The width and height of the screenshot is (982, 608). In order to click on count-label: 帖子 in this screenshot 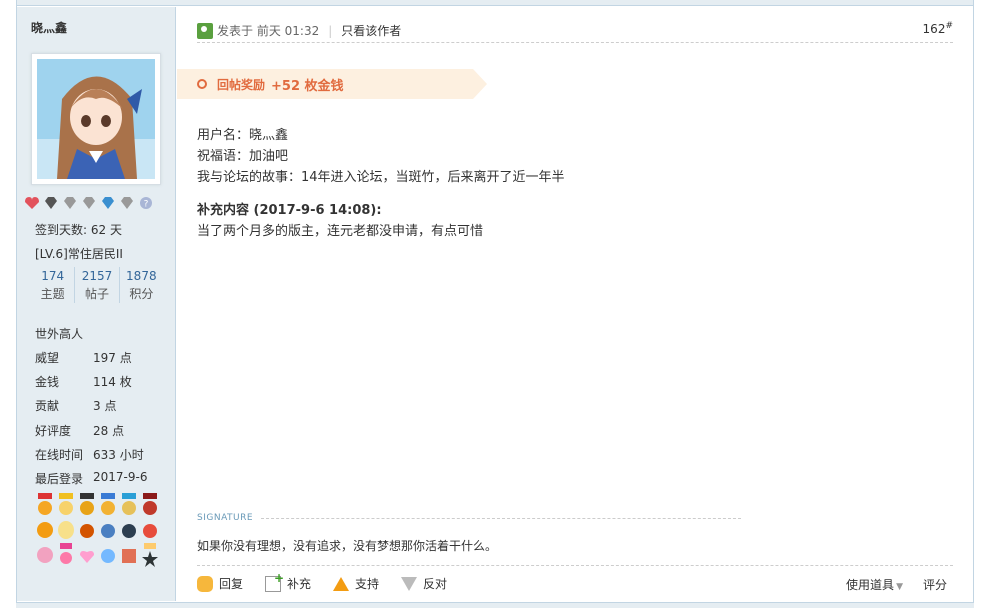, I will do `click(96, 294)`.